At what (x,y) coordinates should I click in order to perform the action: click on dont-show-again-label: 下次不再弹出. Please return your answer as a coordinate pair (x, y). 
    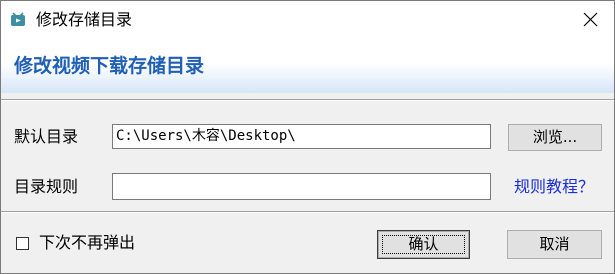
    Looking at the image, I should click on (87, 243).